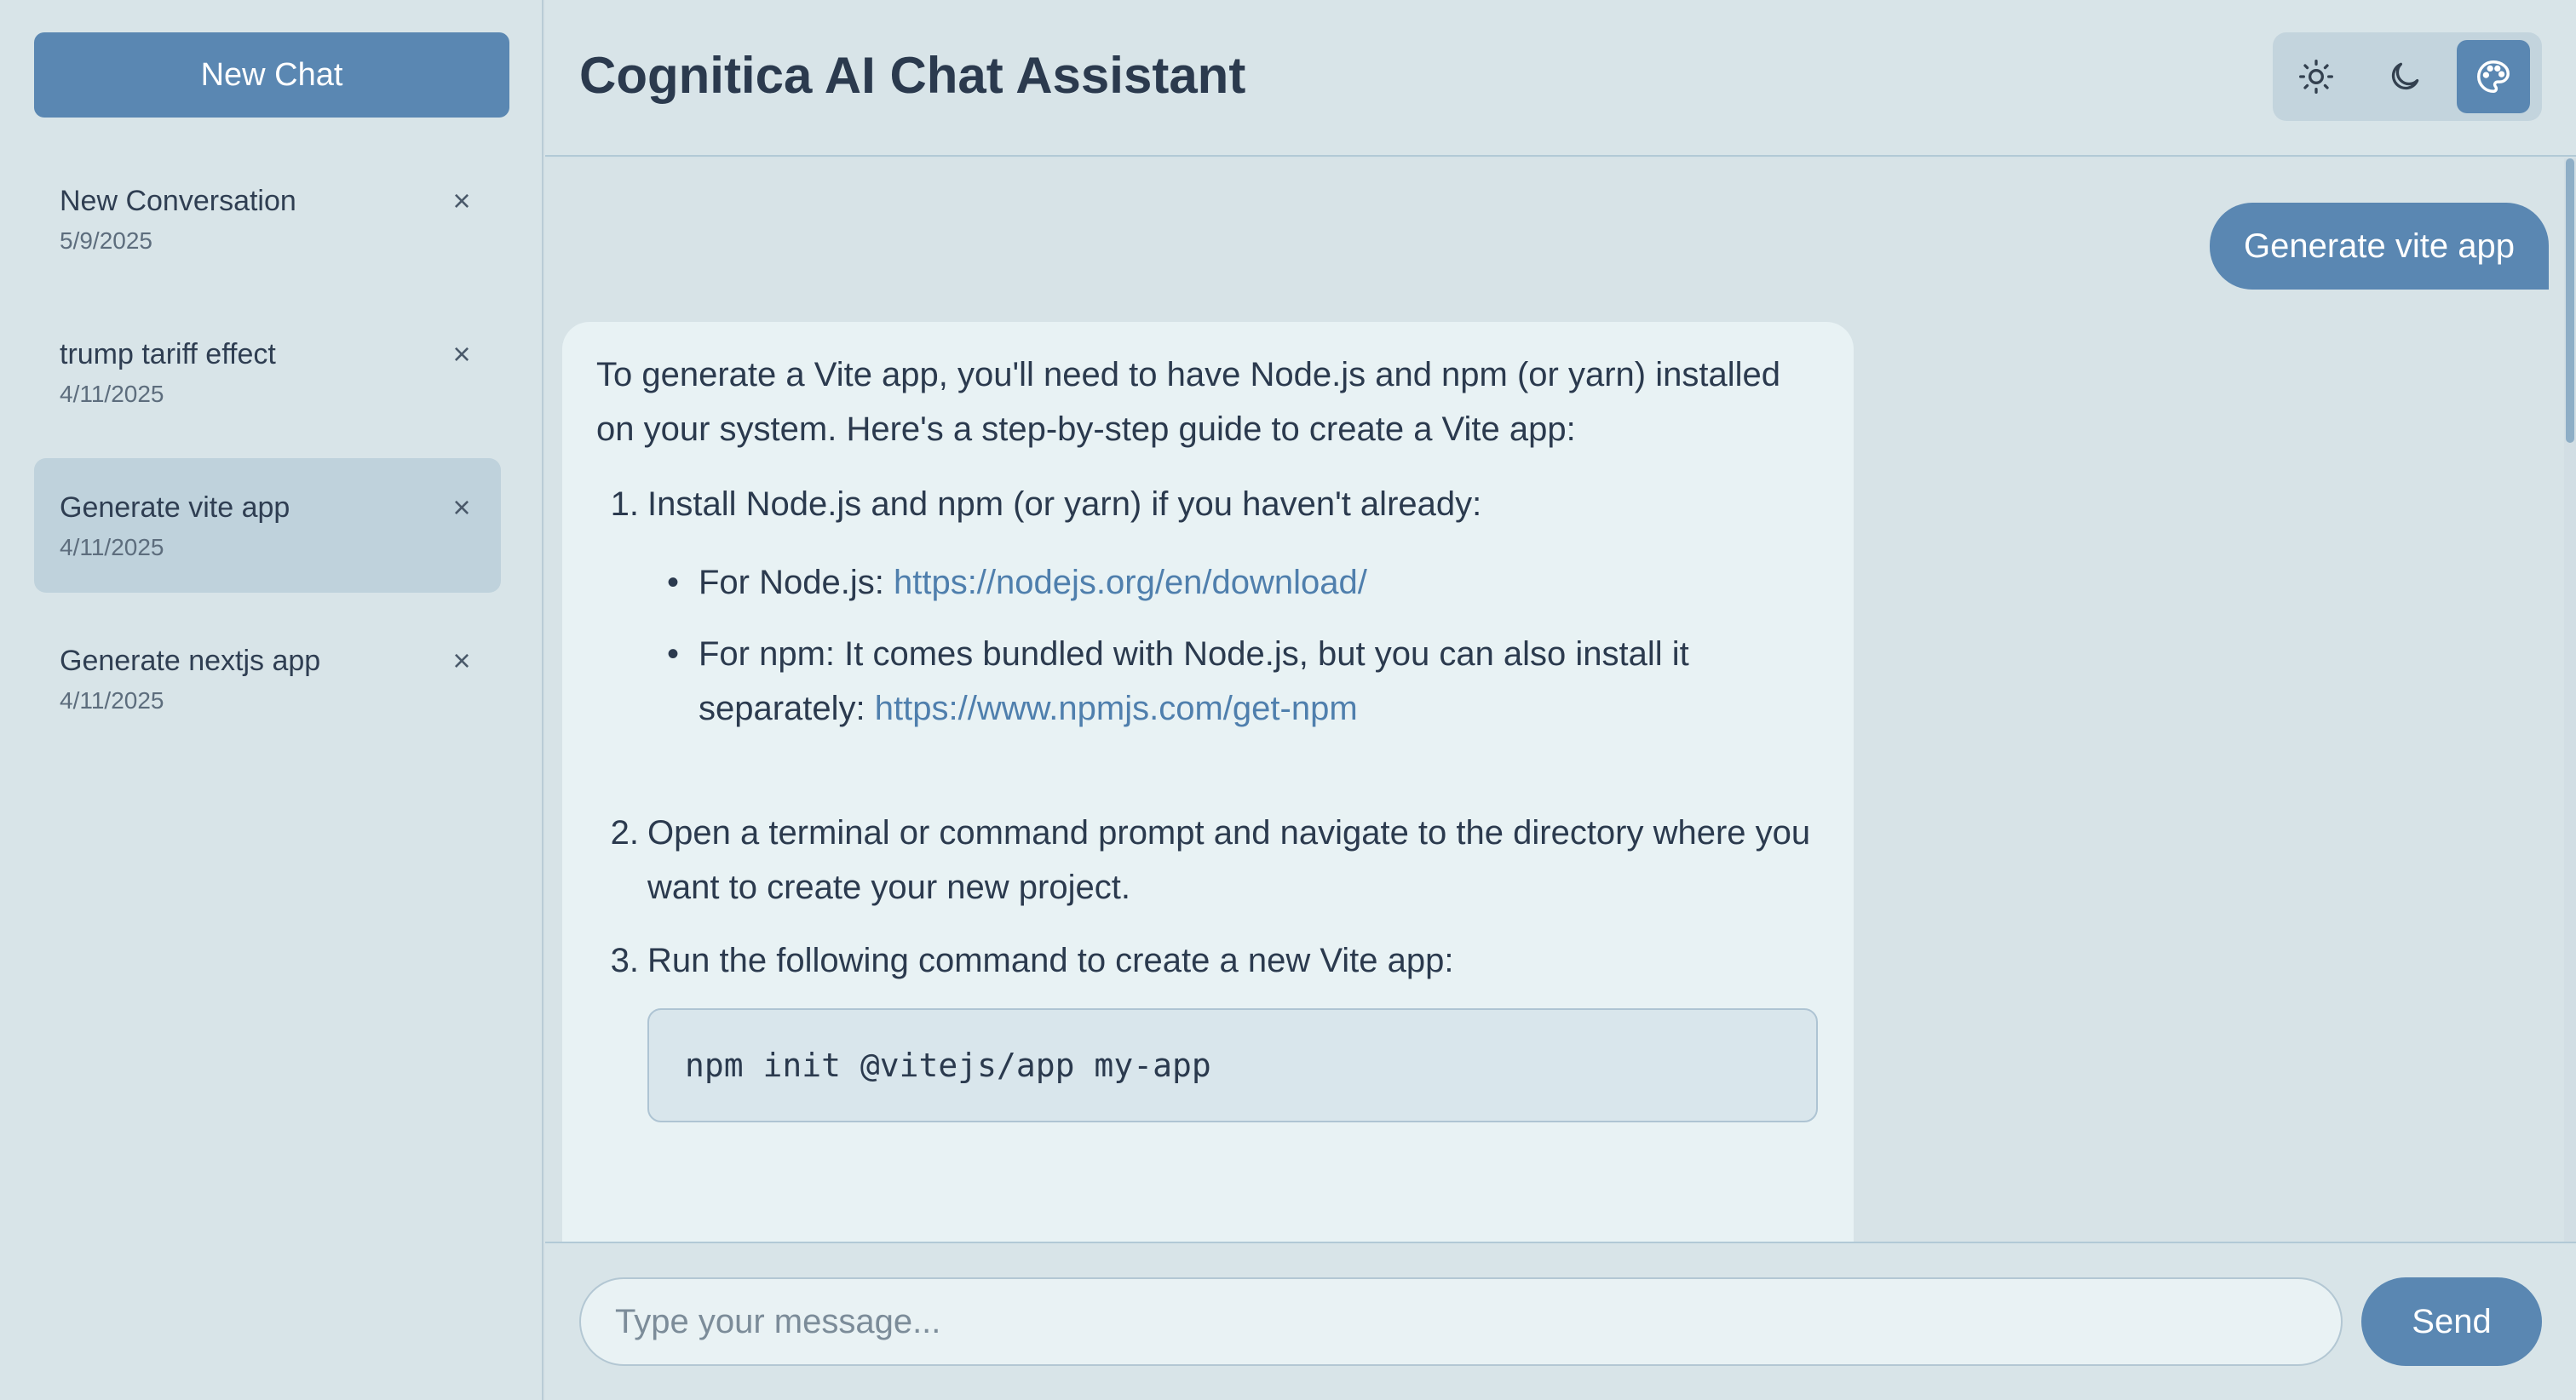 The image size is (2576, 1400). What do you see at coordinates (2452, 1322) in the screenshot?
I see `send-button: Send` at bounding box center [2452, 1322].